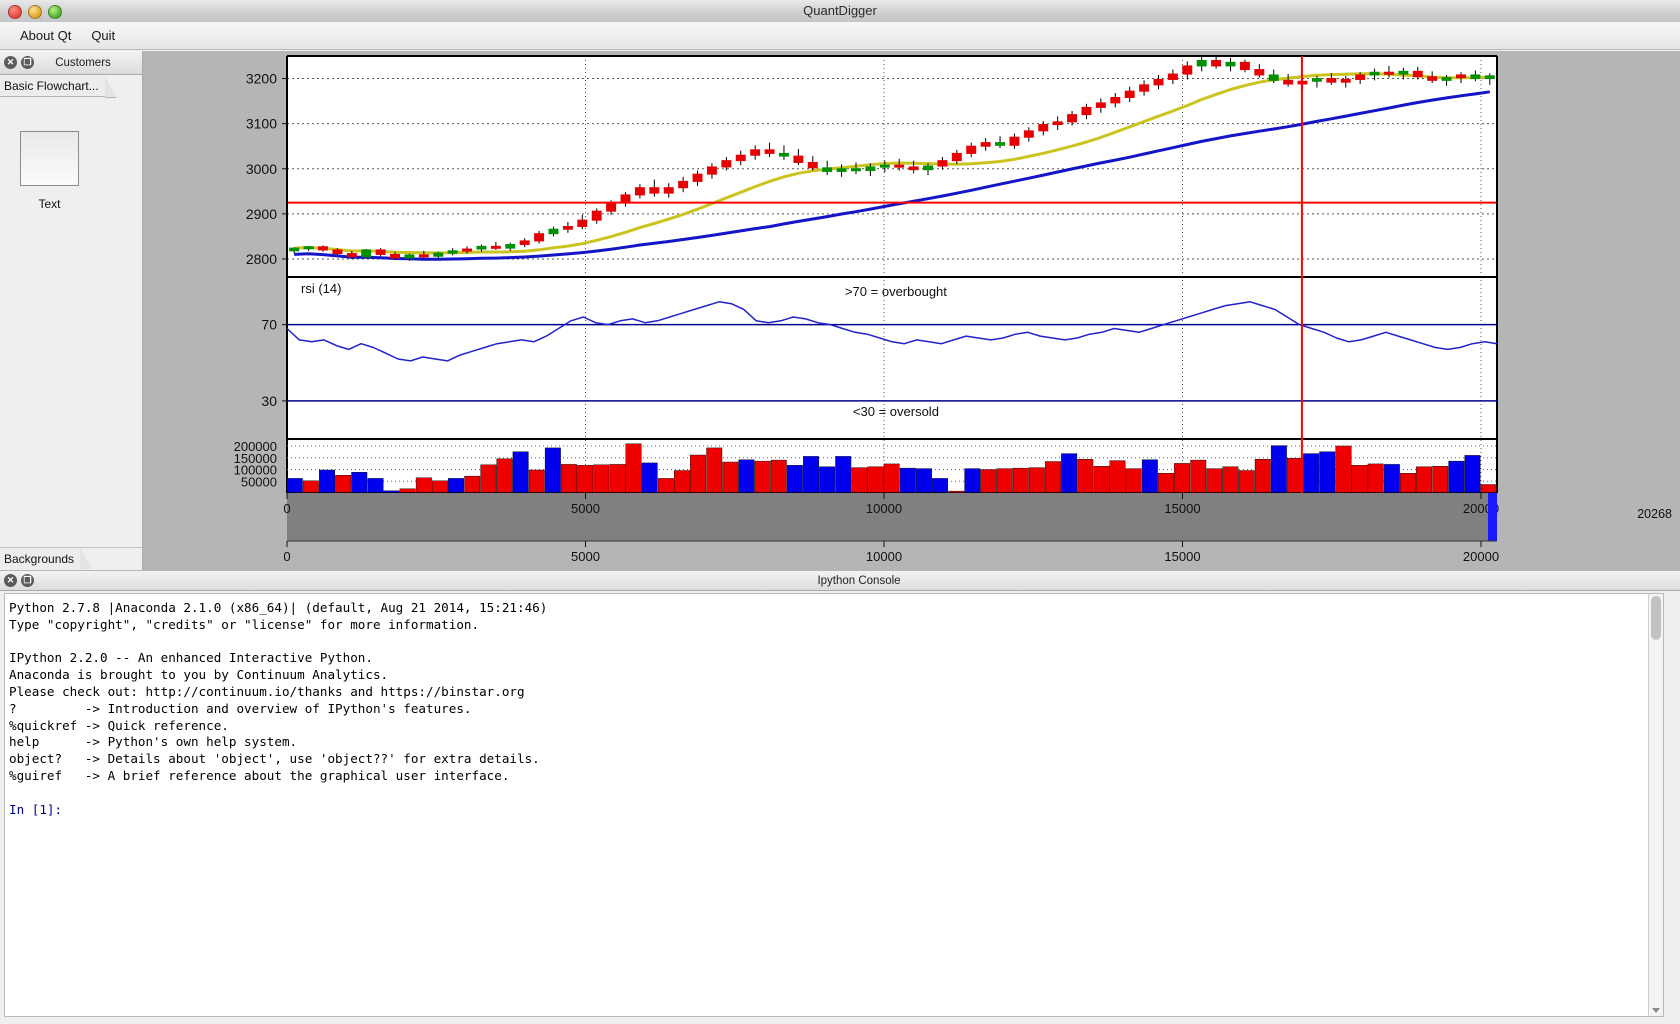 Image resolution: width=1680 pixels, height=1024 pixels. I want to click on scrollbar-thumb, so click(1656, 618).